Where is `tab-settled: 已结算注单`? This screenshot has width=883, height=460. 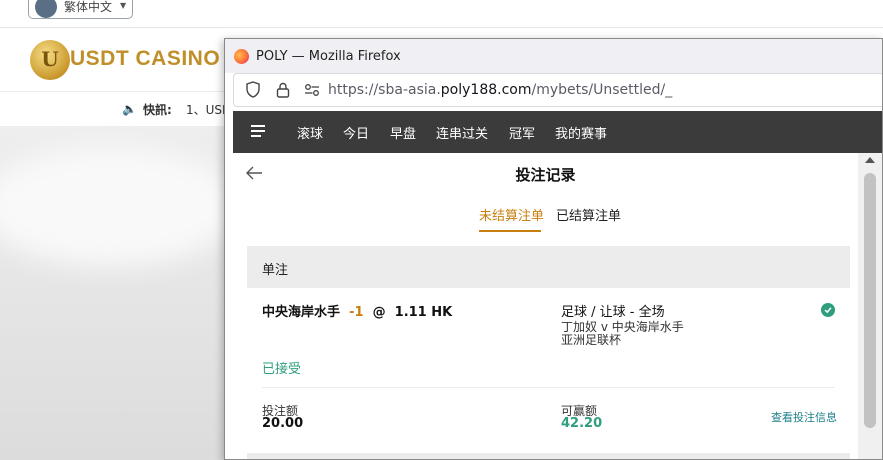 tab-settled: 已结算注单 is located at coordinates (588, 214).